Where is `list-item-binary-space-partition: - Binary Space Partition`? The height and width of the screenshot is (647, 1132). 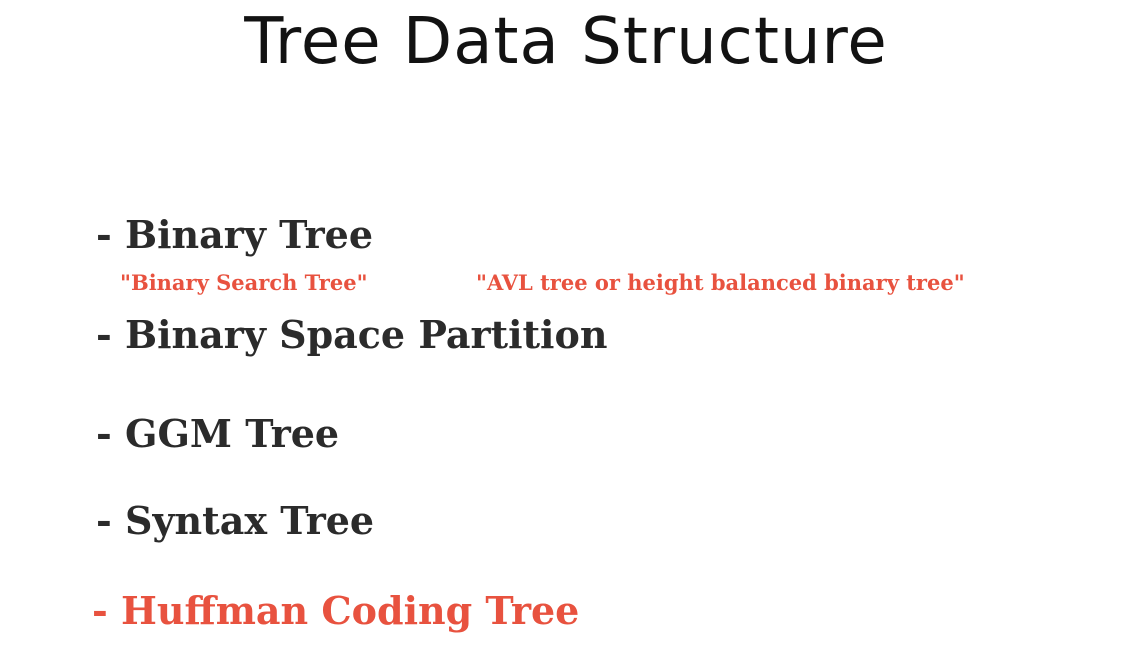
list-item-binary-space-partition: - Binary Space Partition is located at coordinates (352, 334).